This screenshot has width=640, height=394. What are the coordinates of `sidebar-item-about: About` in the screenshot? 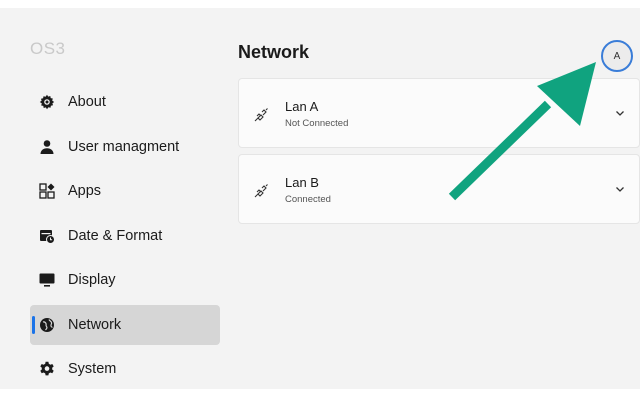 It's located at (125, 102).